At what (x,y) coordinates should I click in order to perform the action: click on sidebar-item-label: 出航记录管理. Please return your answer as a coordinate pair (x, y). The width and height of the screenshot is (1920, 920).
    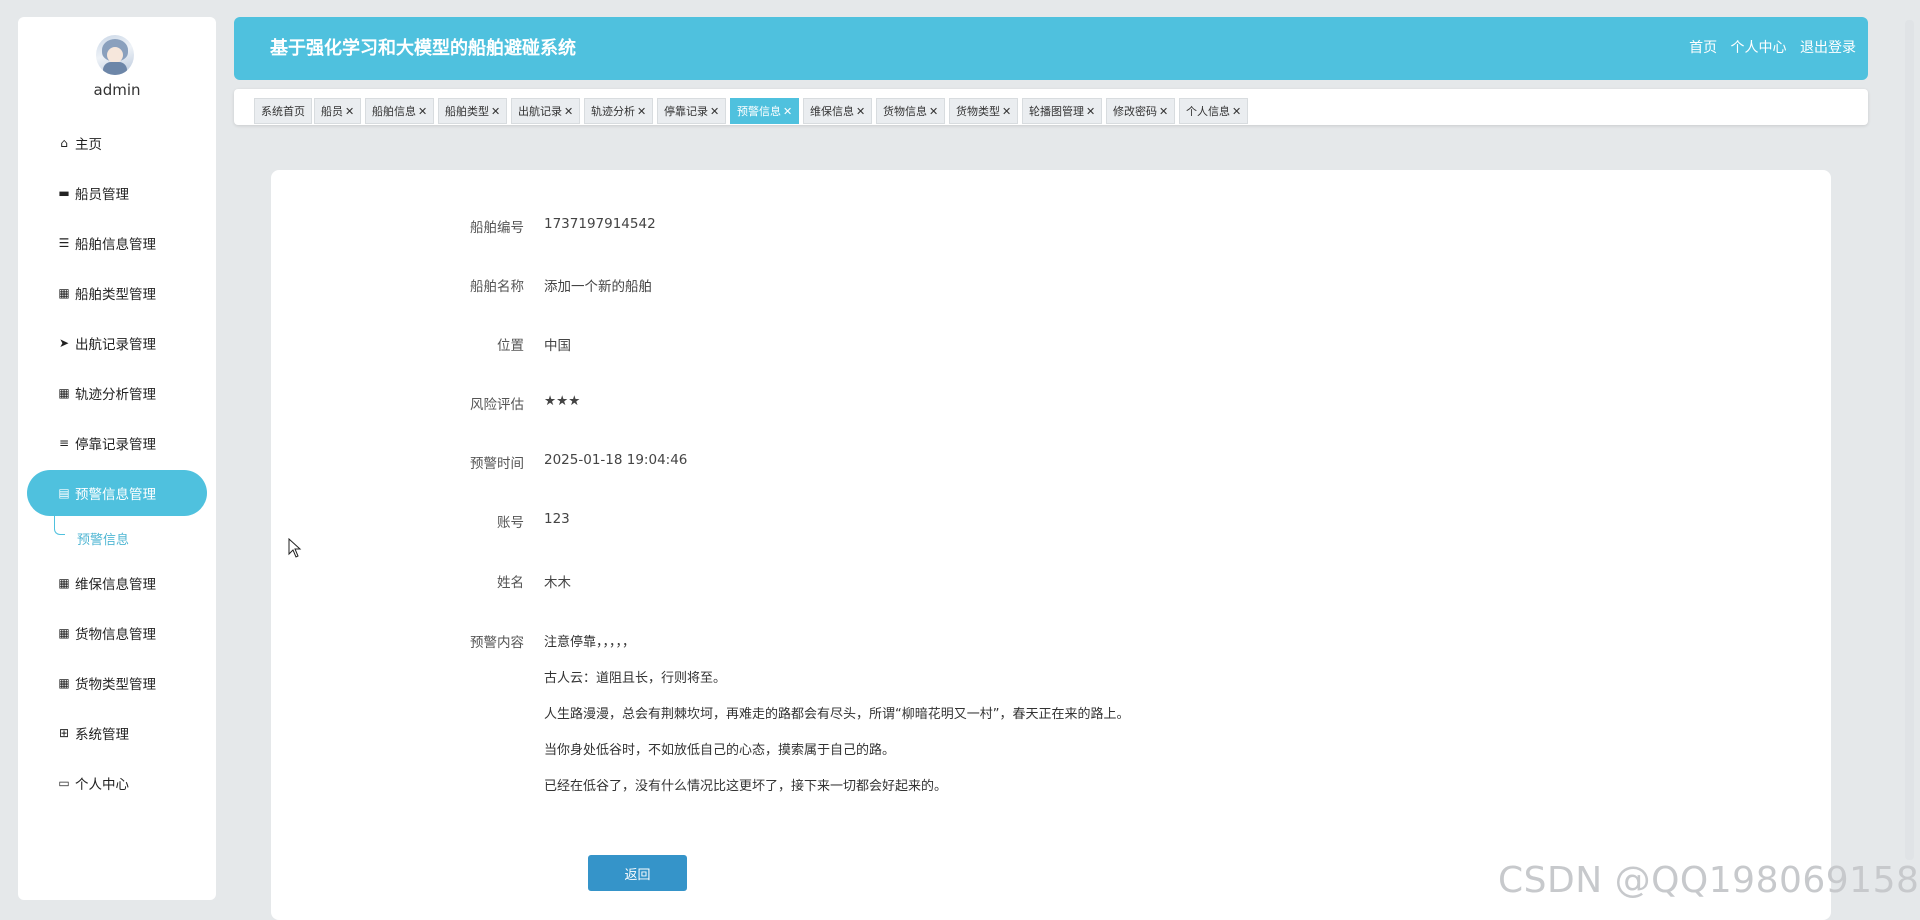
    Looking at the image, I should click on (115, 345).